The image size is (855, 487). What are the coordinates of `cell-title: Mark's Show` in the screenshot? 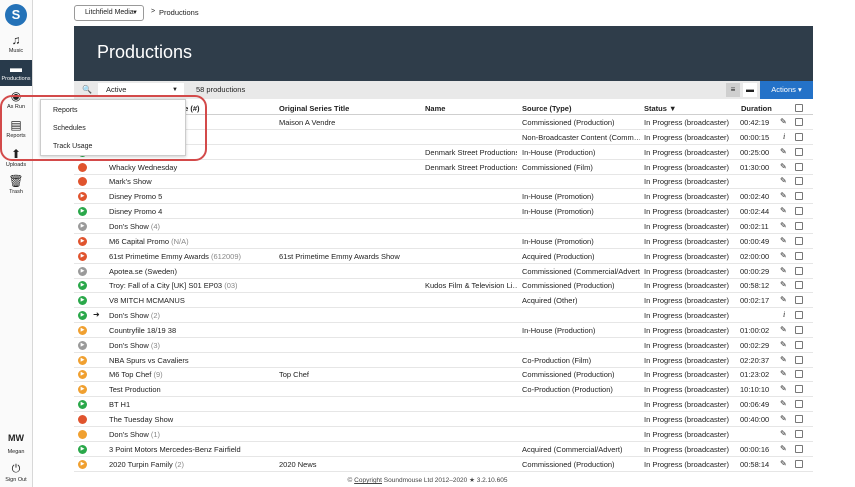 It's located at (191, 181).